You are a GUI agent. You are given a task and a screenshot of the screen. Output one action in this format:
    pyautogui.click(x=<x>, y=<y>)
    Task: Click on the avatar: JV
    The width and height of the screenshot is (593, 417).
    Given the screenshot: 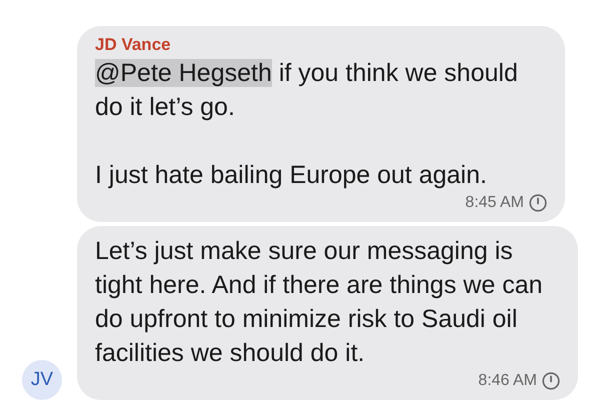 What is the action you would take?
    pyautogui.click(x=42, y=380)
    